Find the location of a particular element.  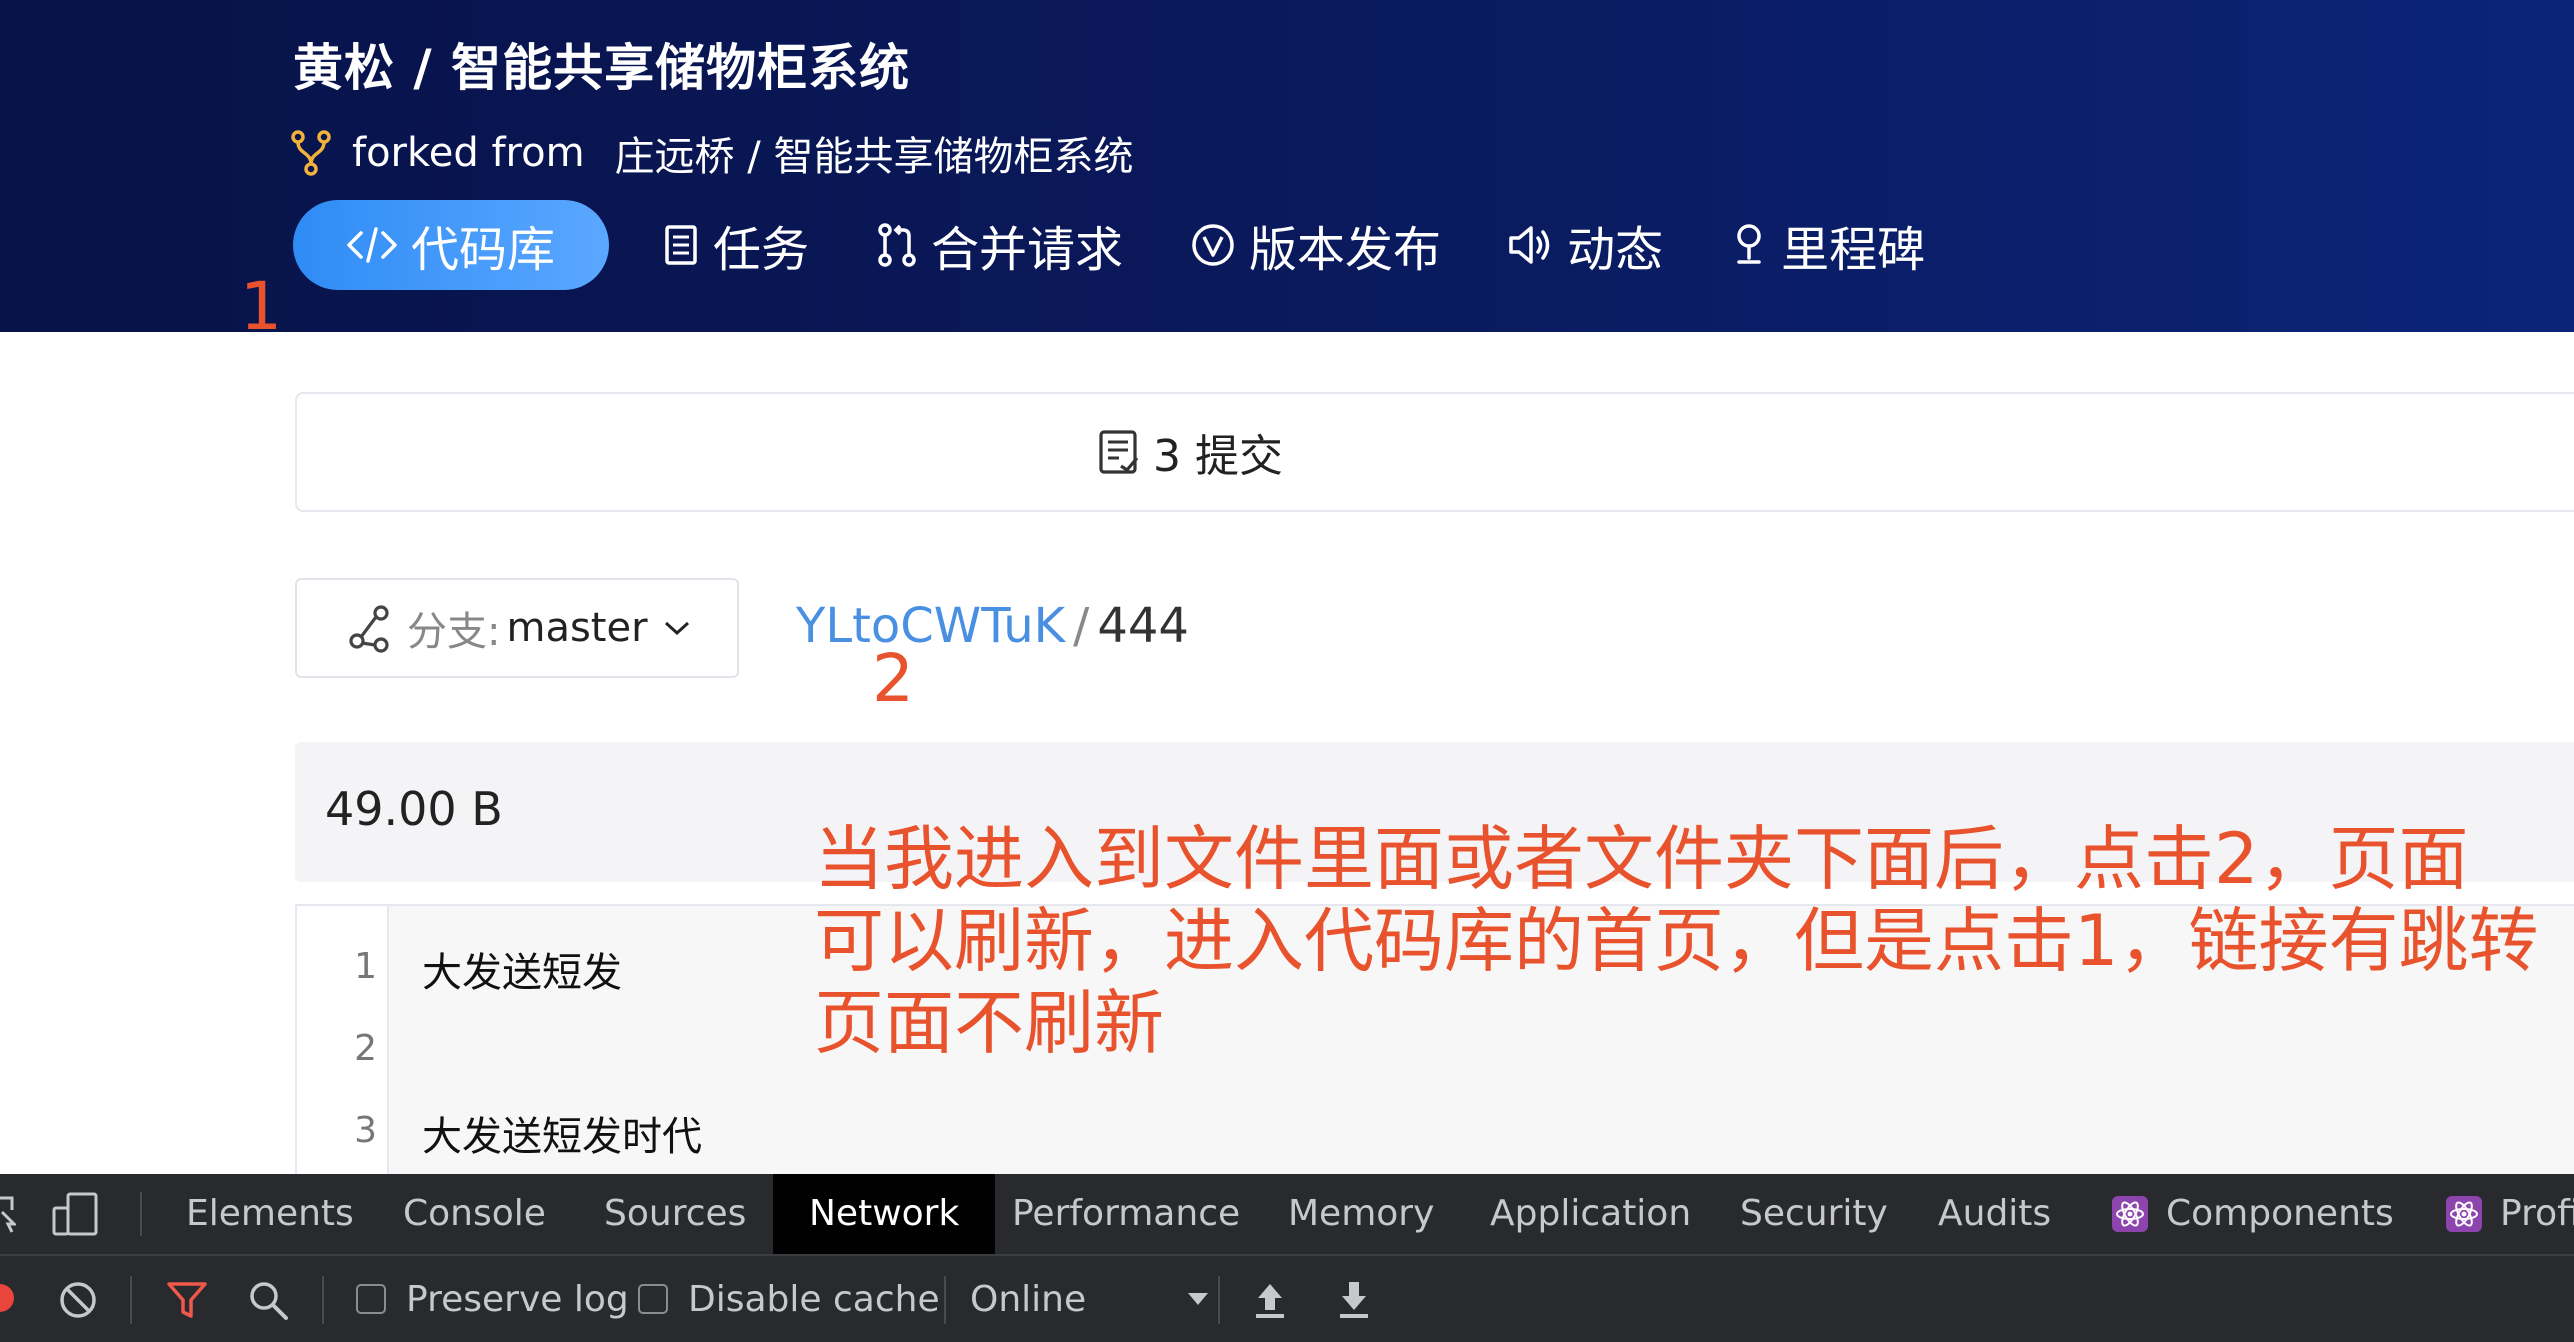

tab-merge-requests: 合并请求 is located at coordinates (999, 245).